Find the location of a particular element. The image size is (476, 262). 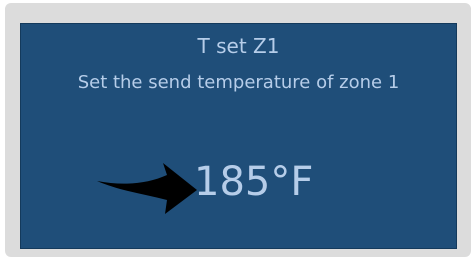

black-arrow-icon is located at coordinates (147, 188).